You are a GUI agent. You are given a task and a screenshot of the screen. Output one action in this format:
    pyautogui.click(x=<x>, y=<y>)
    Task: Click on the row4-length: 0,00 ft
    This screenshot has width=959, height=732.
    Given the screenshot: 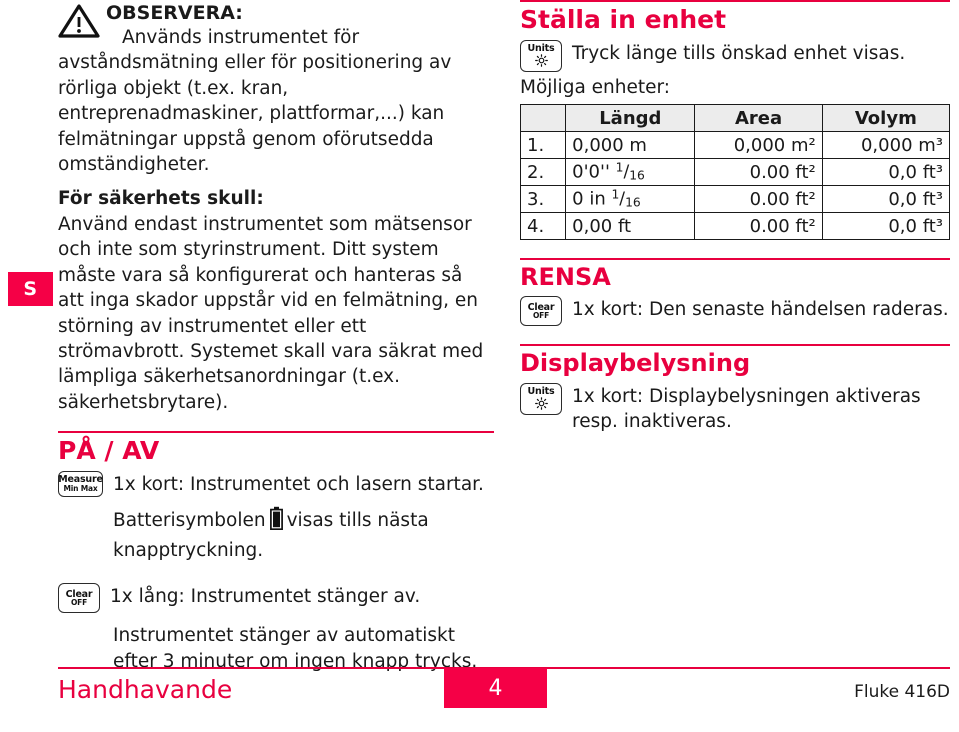 What is the action you would take?
    pyautogui.click(x=630, y=226)
    